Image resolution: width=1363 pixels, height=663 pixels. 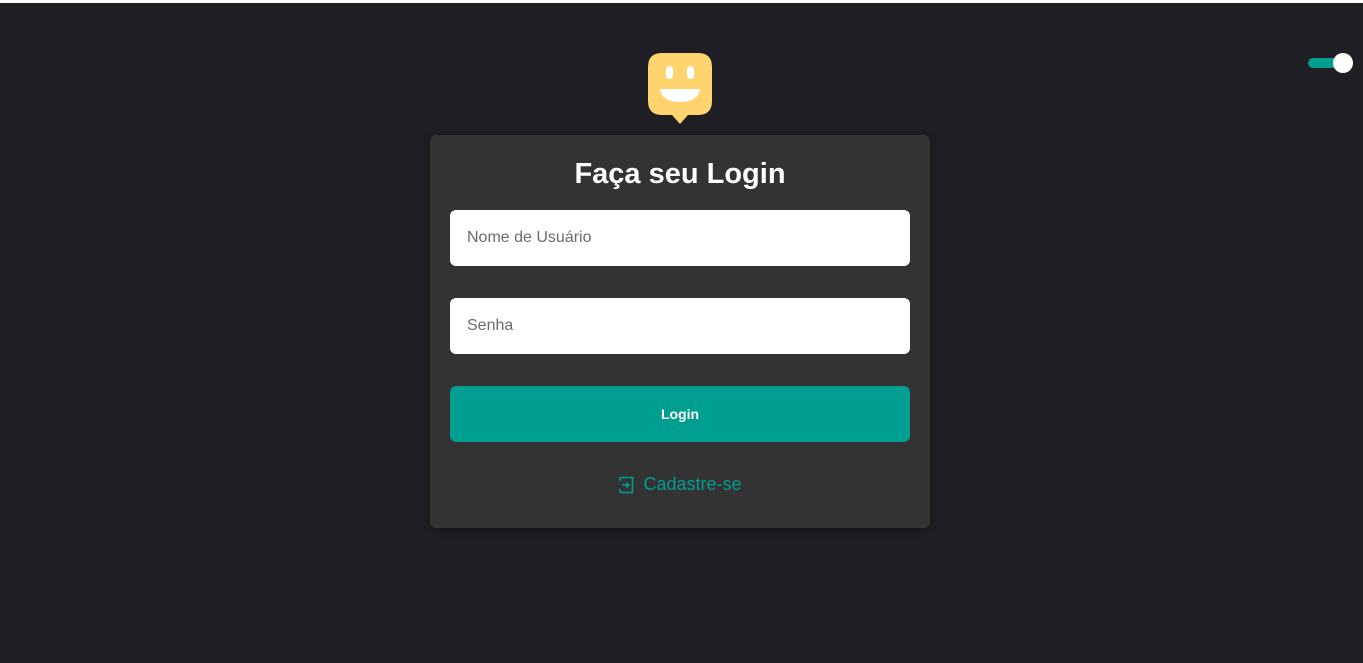 I want to click on toggle-knob, so click(x=1343, y=63).